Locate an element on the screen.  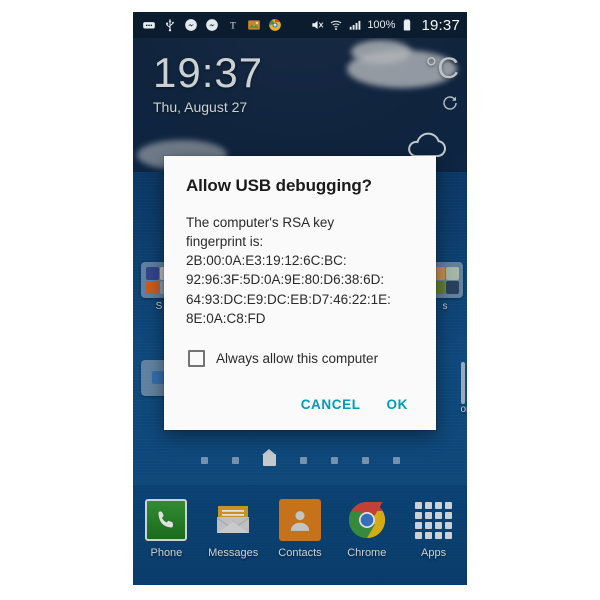
svg-text: T is located at coordinates (233, 27).